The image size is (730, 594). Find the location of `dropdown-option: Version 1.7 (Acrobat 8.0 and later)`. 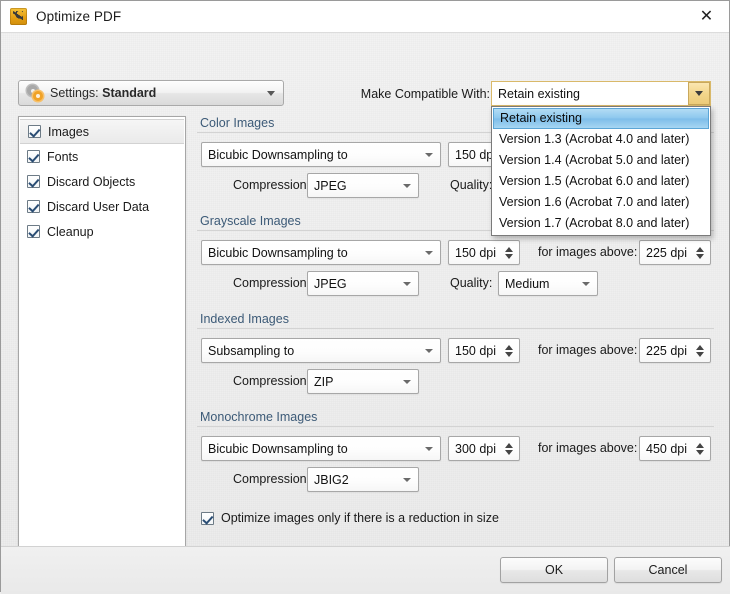

dropdown-option: Version 1.7 (Acrobat 8.0 and later) is located at coordinates (601, 223).